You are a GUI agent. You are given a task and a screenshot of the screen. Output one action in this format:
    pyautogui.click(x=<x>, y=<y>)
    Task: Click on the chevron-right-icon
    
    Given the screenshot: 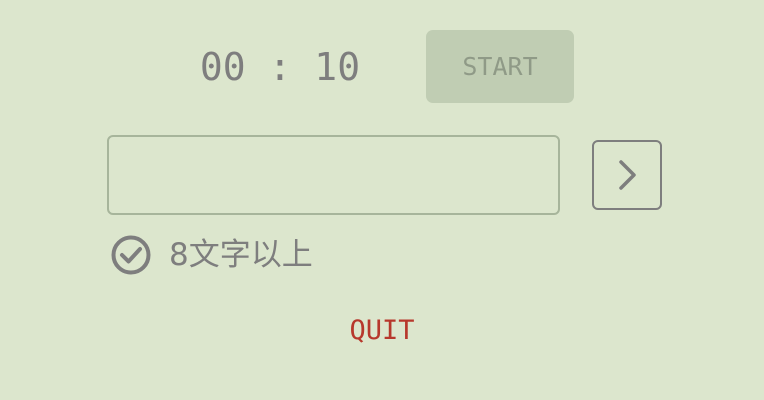 What is the action you would take?
    pyautogui.click(x=627, y=175)
    